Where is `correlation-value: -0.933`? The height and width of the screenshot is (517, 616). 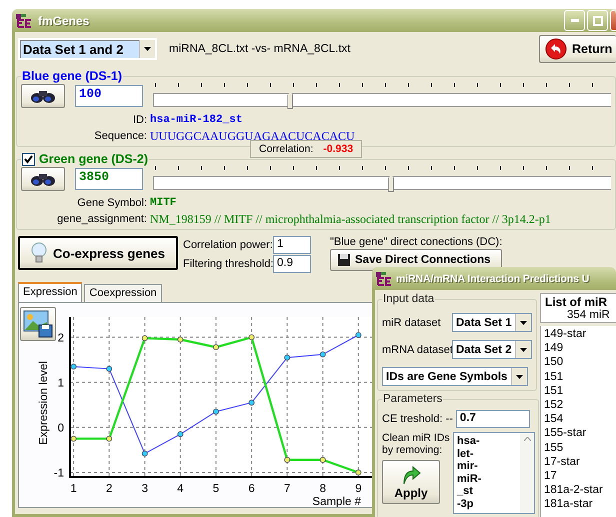
correlation-value: -0.933 is located at coordinates (338, 149).